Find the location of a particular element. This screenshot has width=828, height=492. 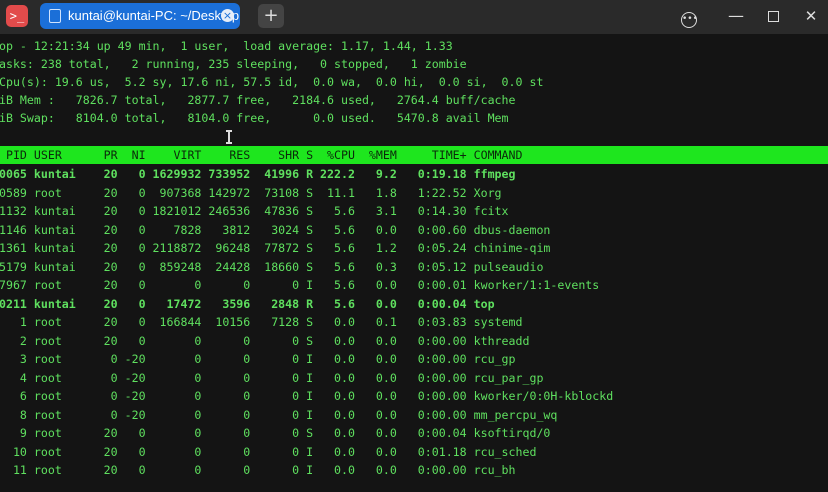

maximize-icon is located at coordinates (773, 16).